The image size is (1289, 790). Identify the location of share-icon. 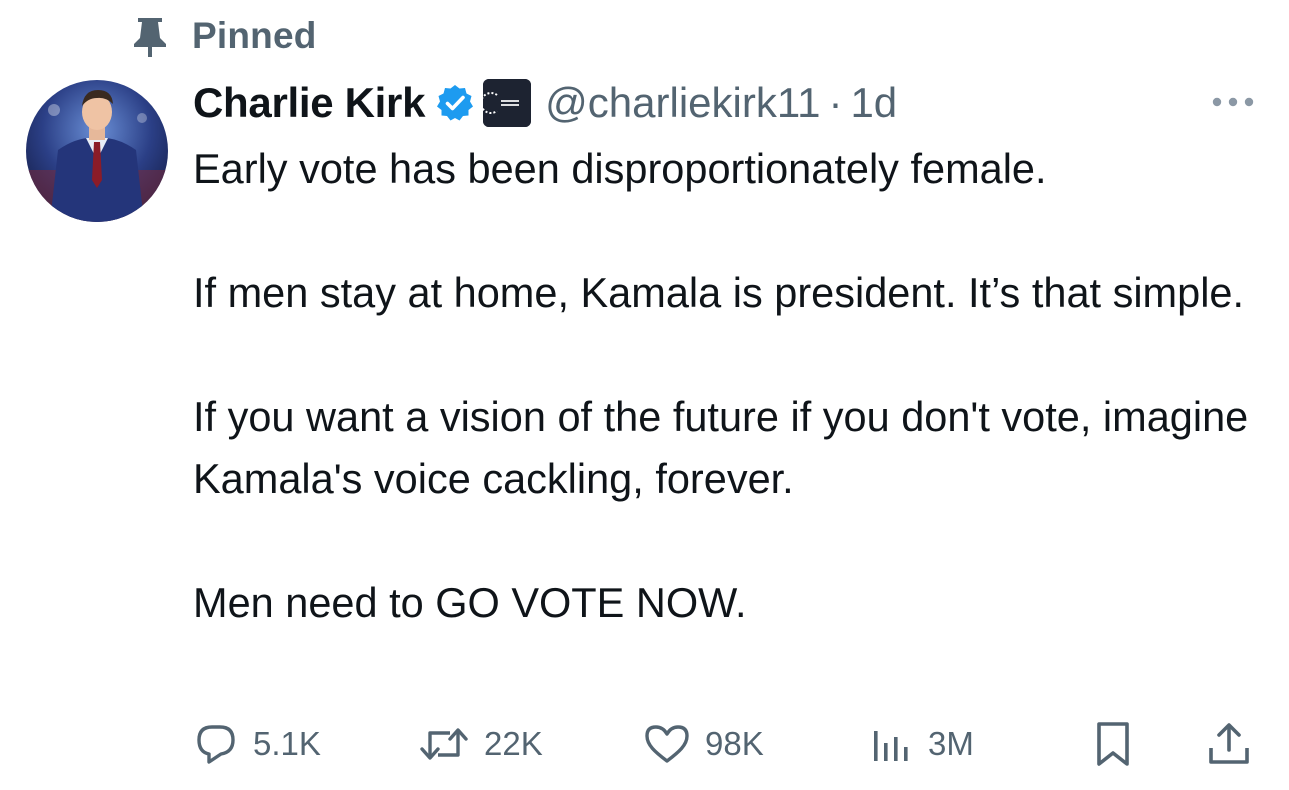
(1229, 744).